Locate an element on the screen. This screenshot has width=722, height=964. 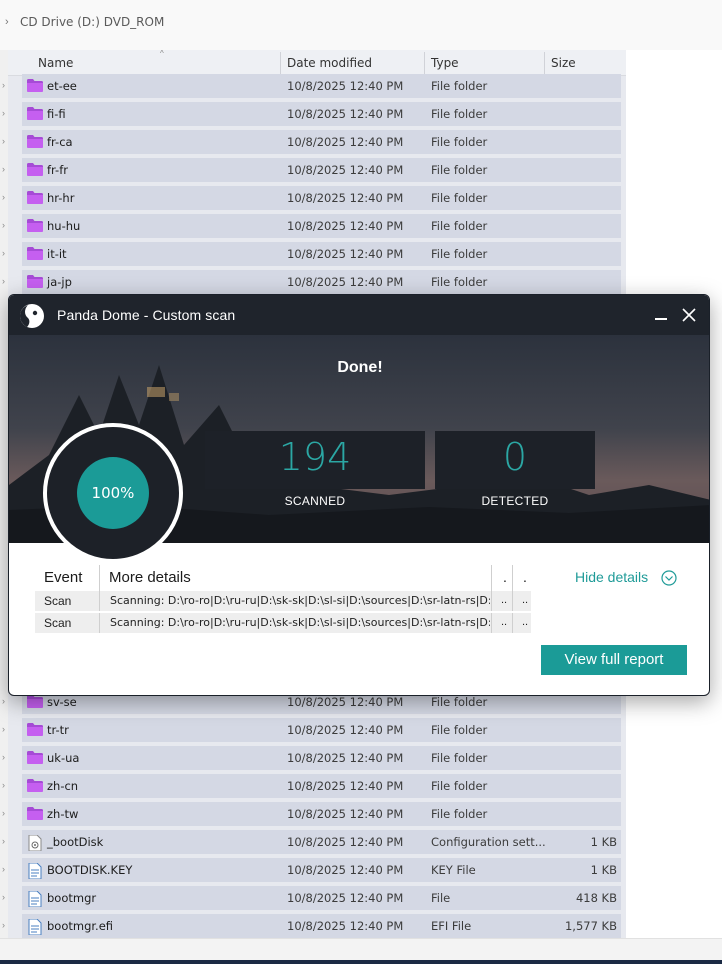
file-name: hr-hr is located at coordinates (61, 198).